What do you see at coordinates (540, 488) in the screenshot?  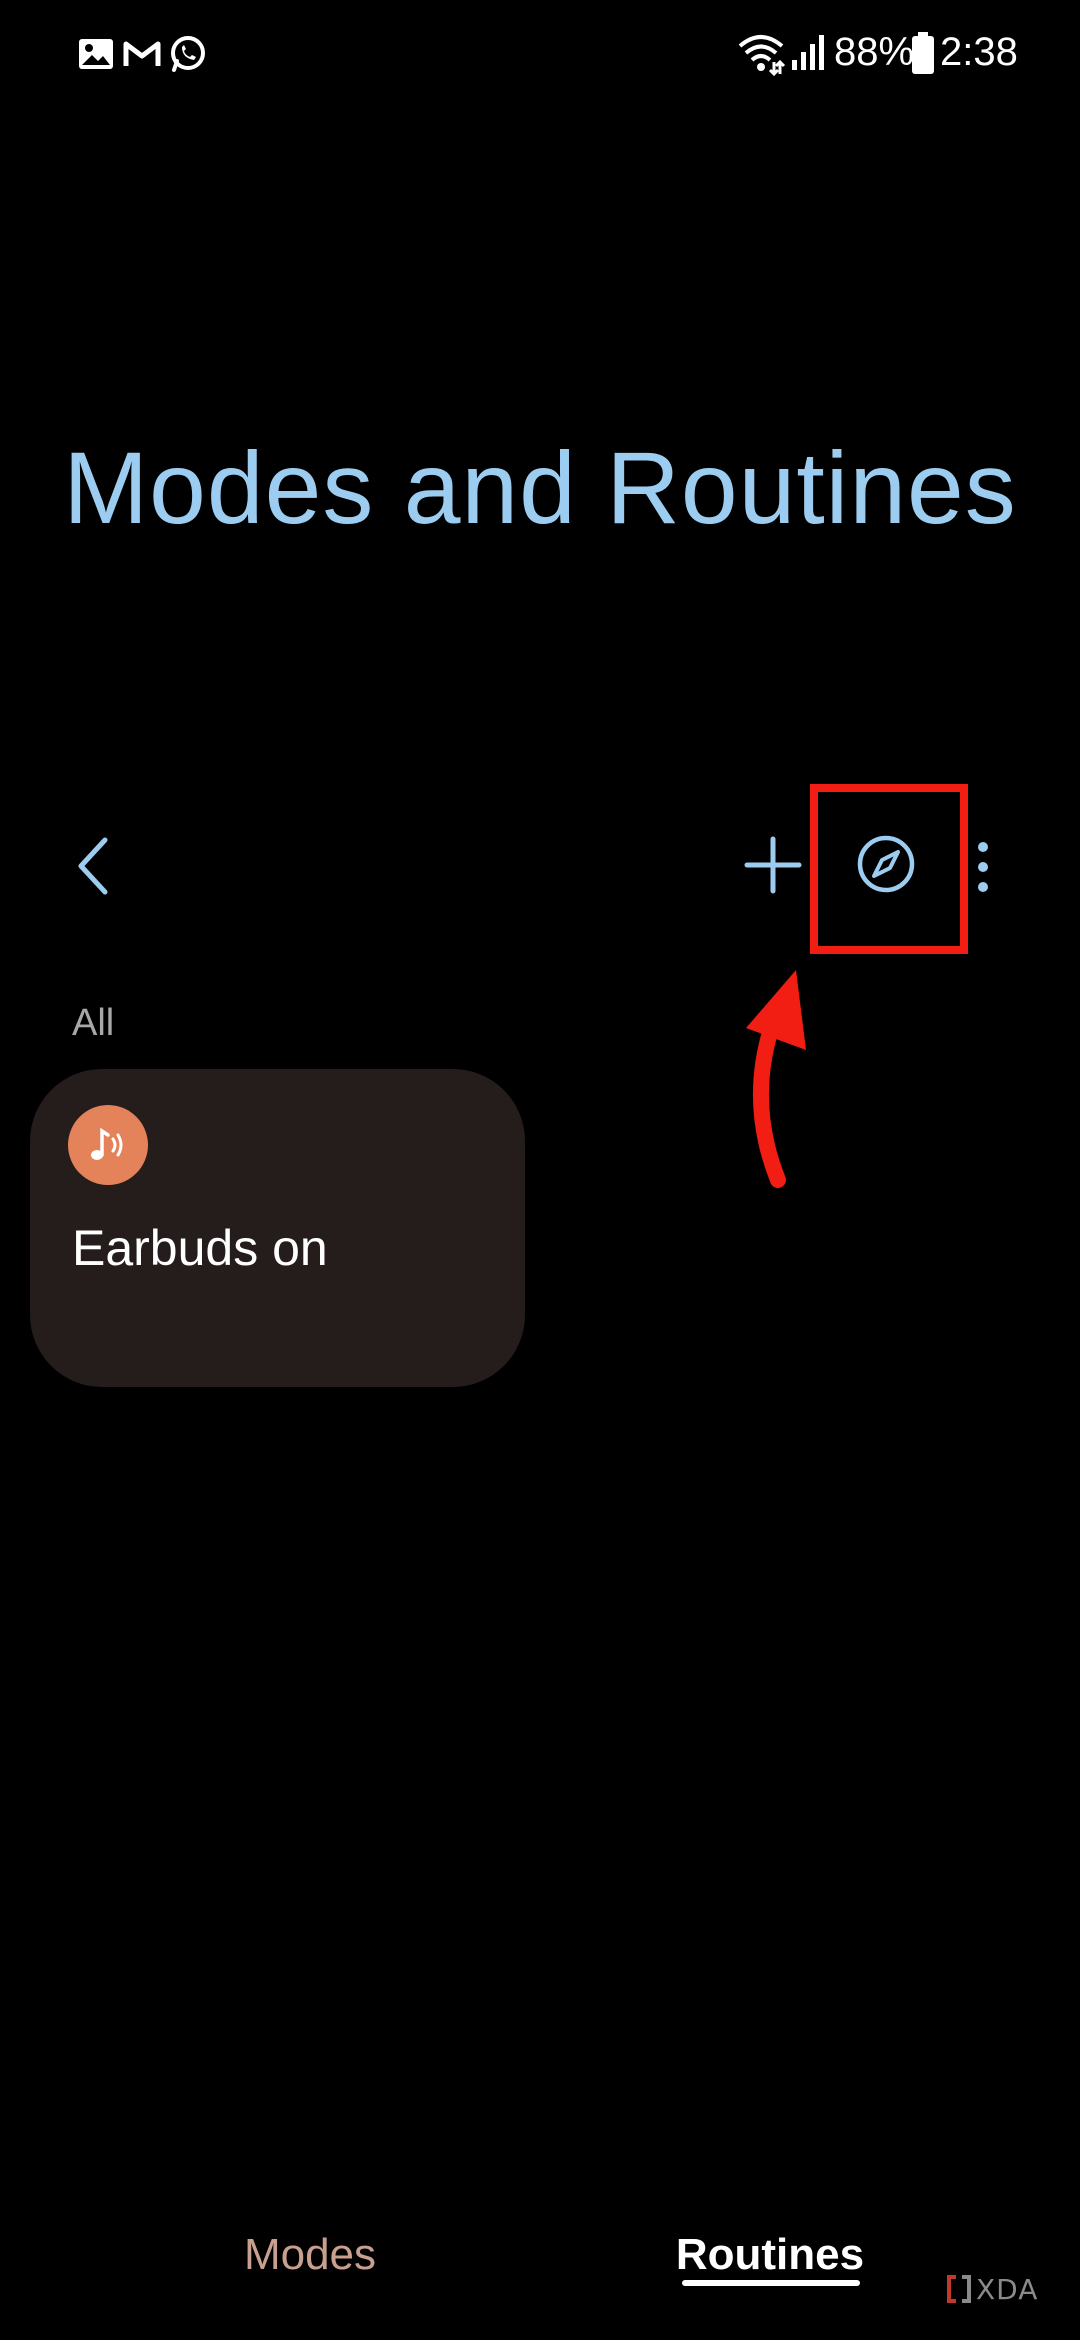 I see `page-title: Modes and Routines` at bounding box center [540, 488].